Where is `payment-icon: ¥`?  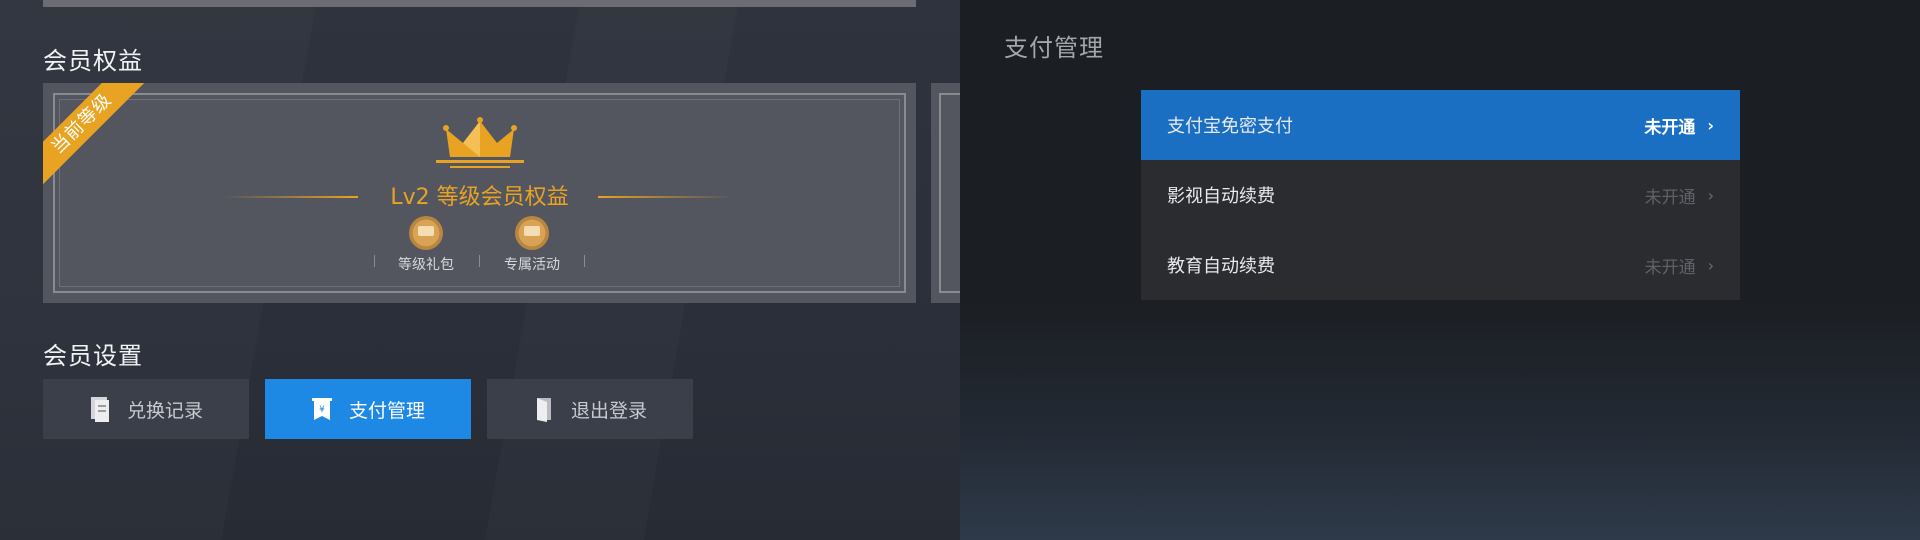 payment-icon: ¥ is located at coordinates (321, 409).